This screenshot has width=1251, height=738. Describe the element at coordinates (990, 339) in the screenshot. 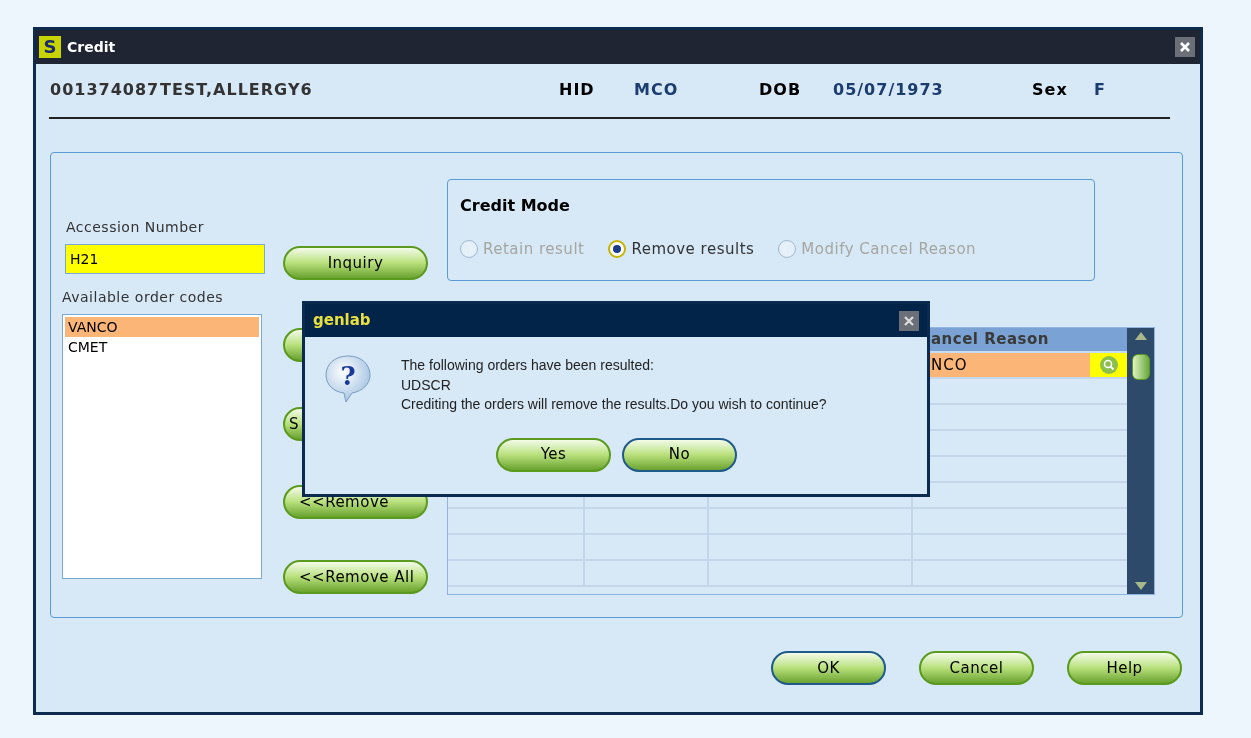

I see `column-header: ancel Reason` at that location.